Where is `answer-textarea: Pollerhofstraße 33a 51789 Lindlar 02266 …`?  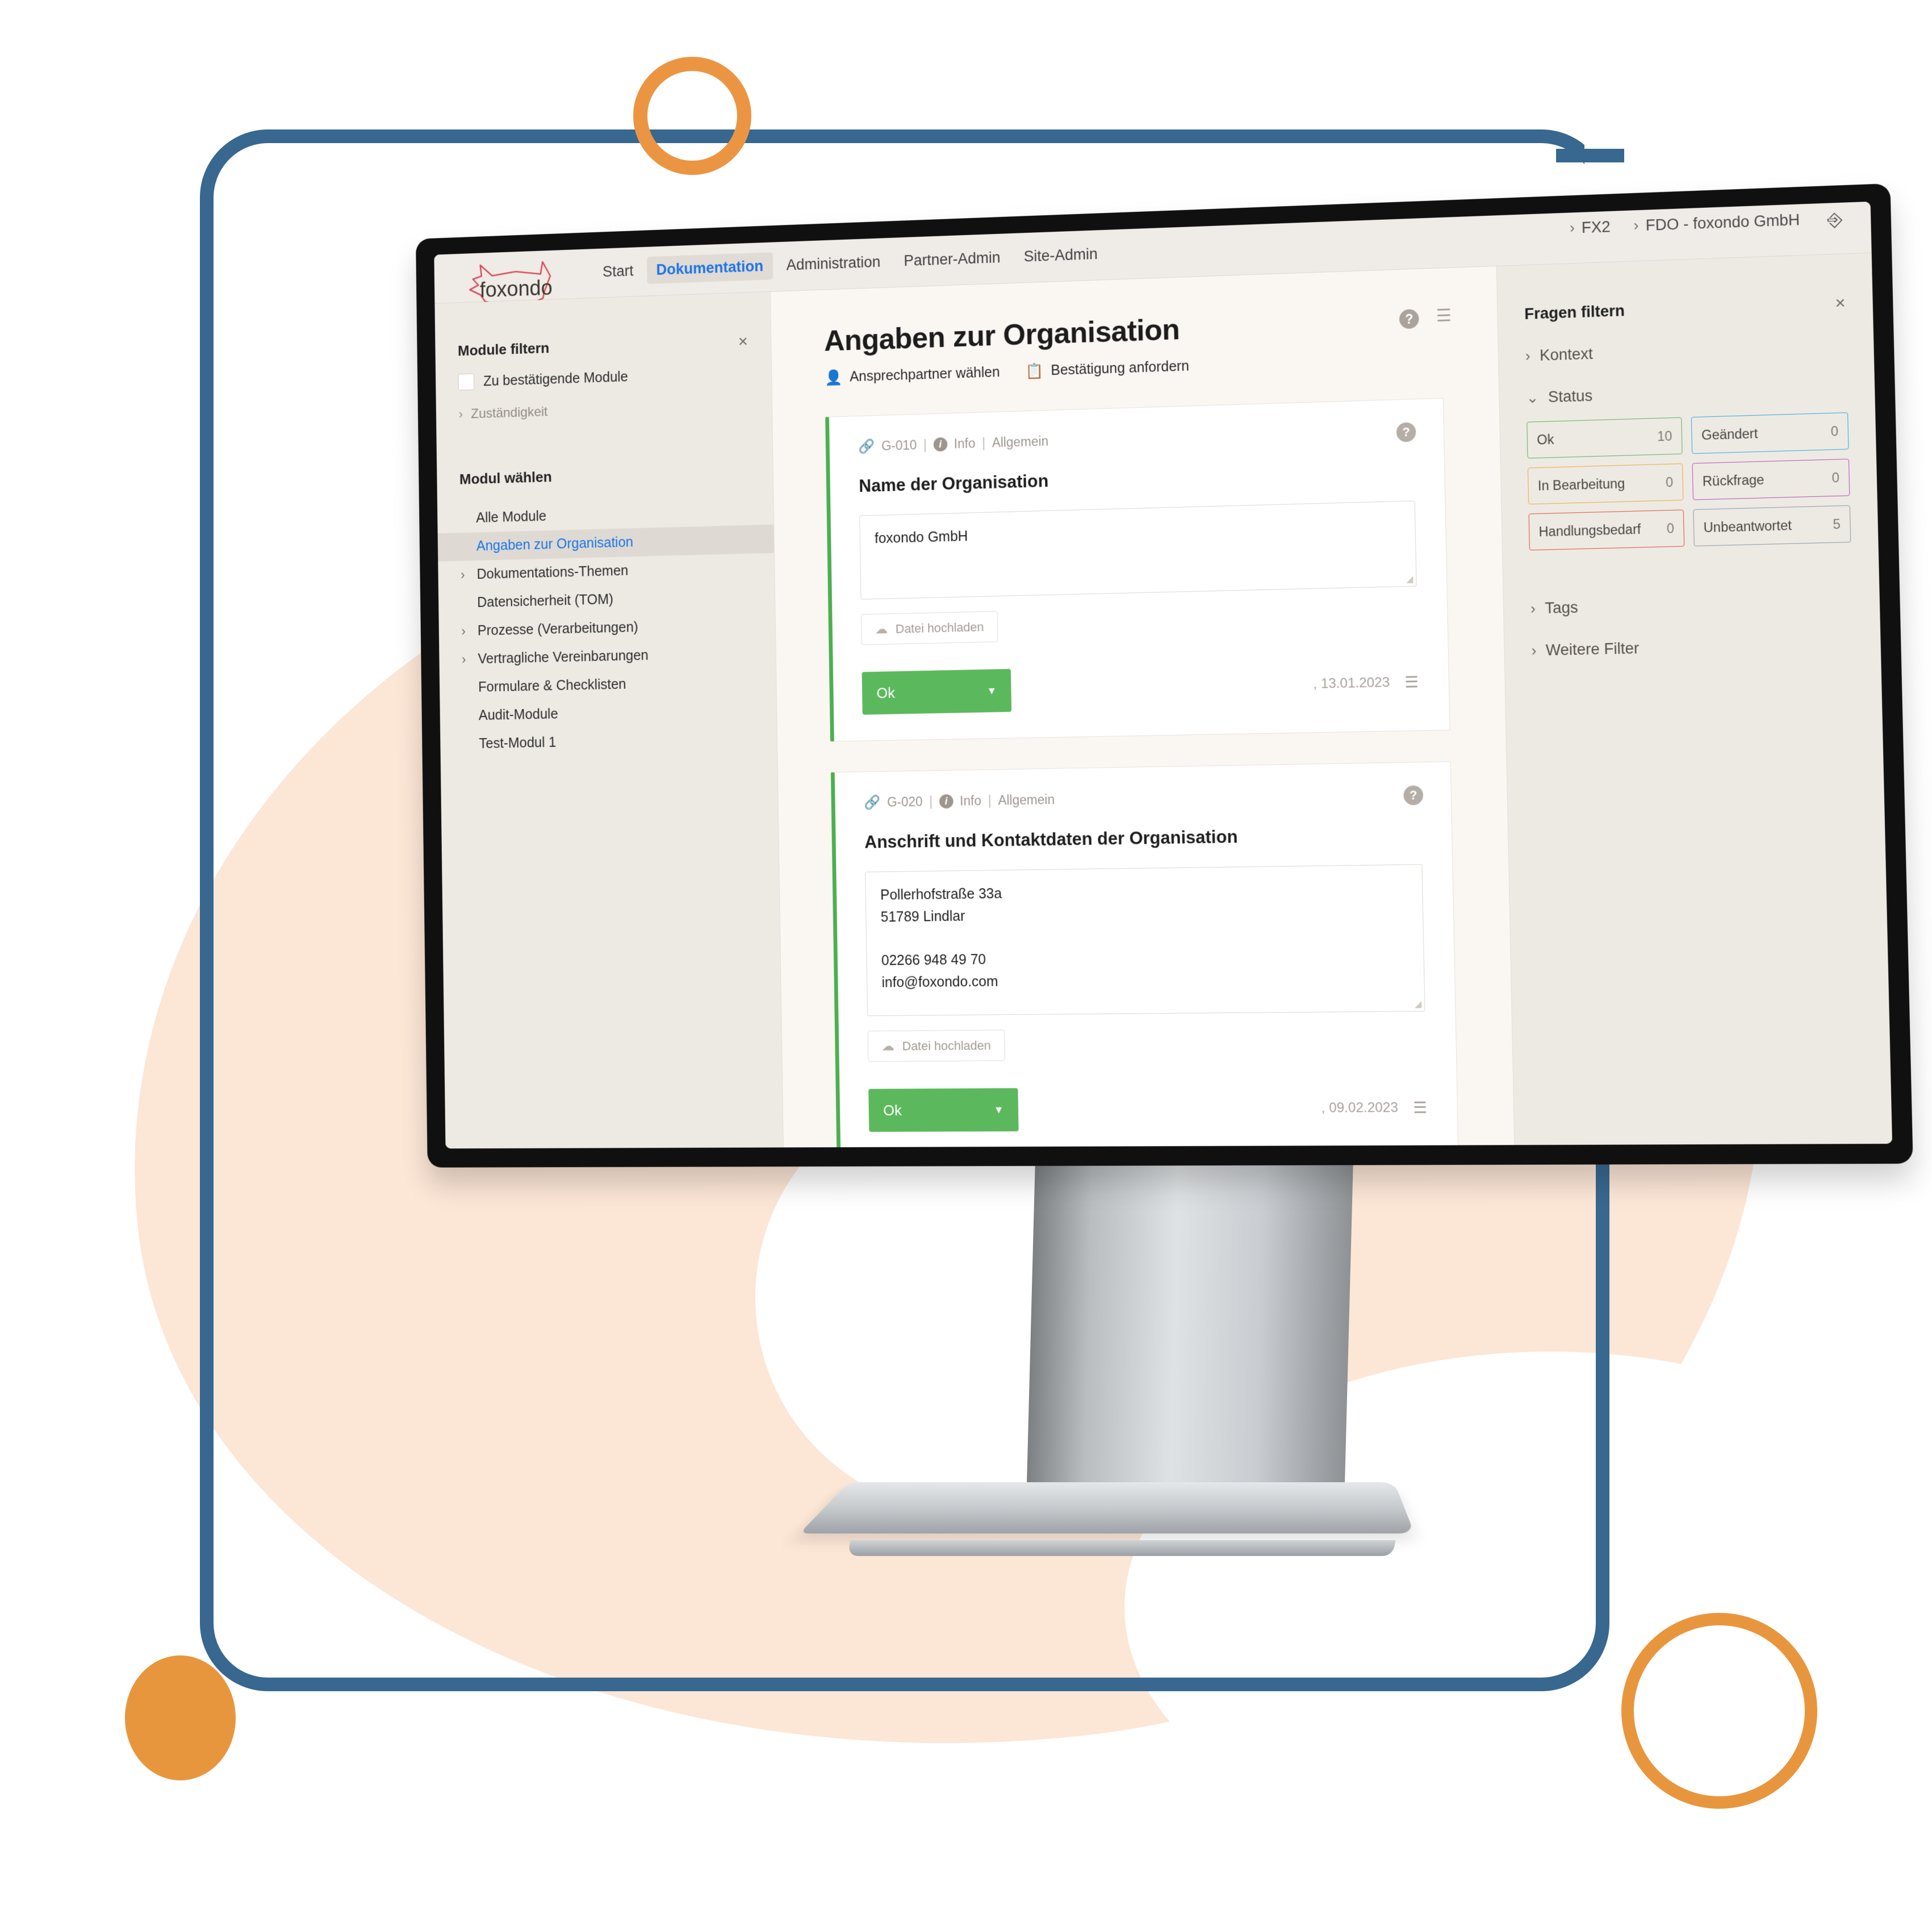
answer-textarea: Pollerhofstraße 33a 51789 Lindlar 02266 … is located at coordinates (1145, 940).